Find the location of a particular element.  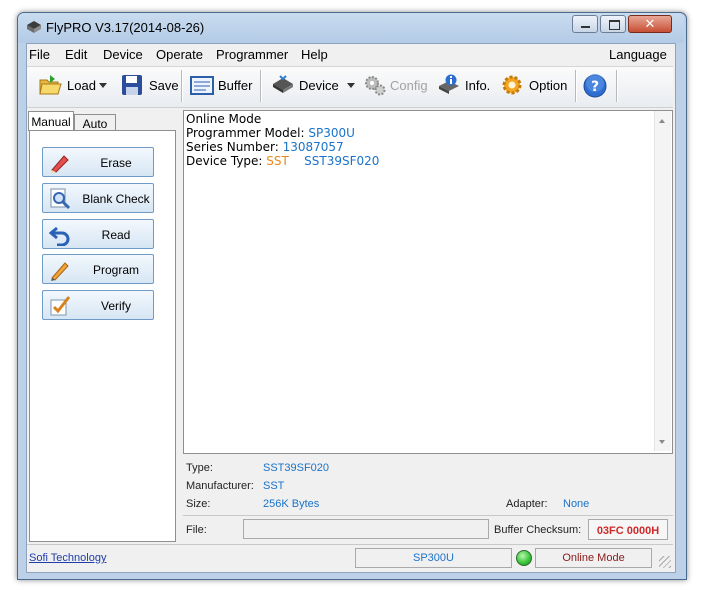

verify-label: Verify is located at coordinates (115, 306).